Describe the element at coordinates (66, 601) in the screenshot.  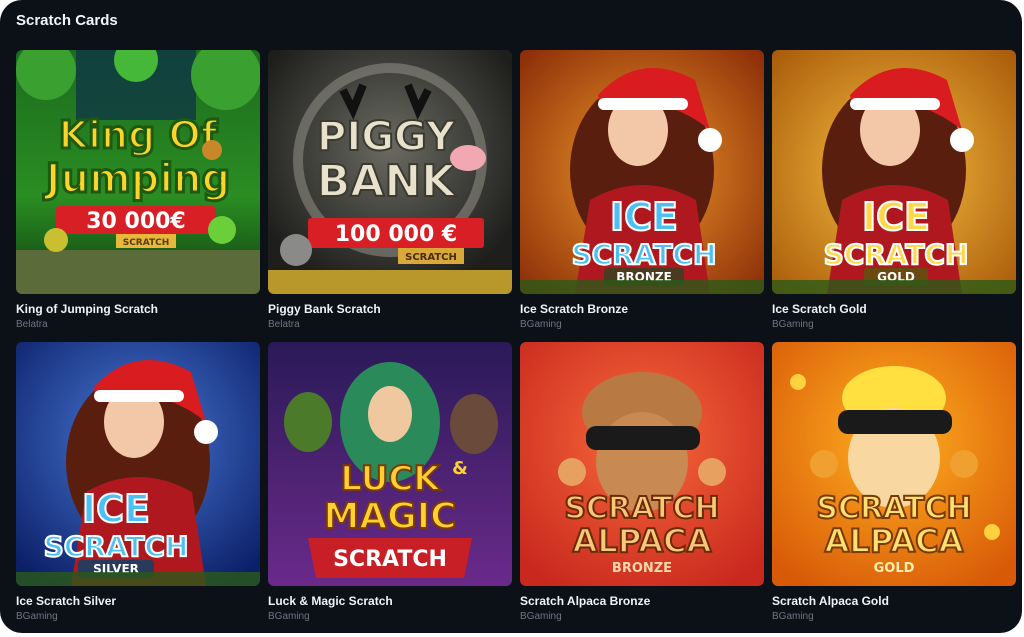
I see `game-title: Ice Scratch Silver` at that location.